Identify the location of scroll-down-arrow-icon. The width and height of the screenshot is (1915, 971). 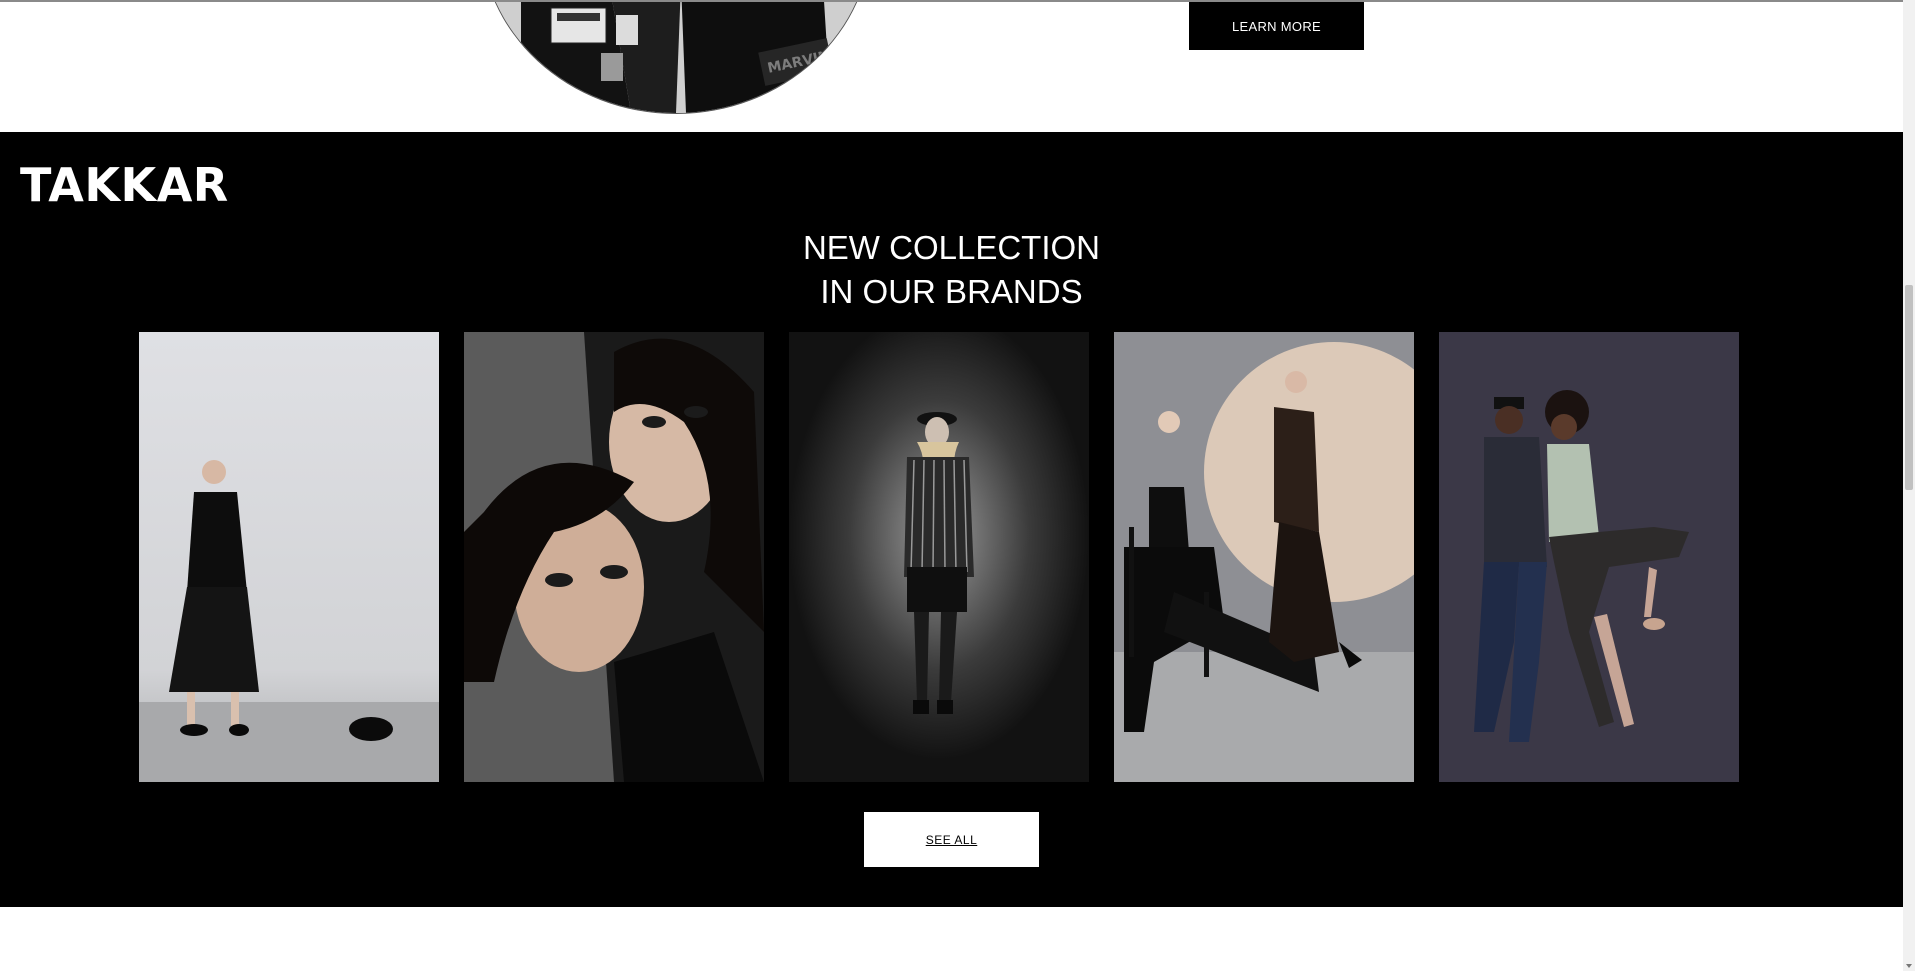
(1909, 966).